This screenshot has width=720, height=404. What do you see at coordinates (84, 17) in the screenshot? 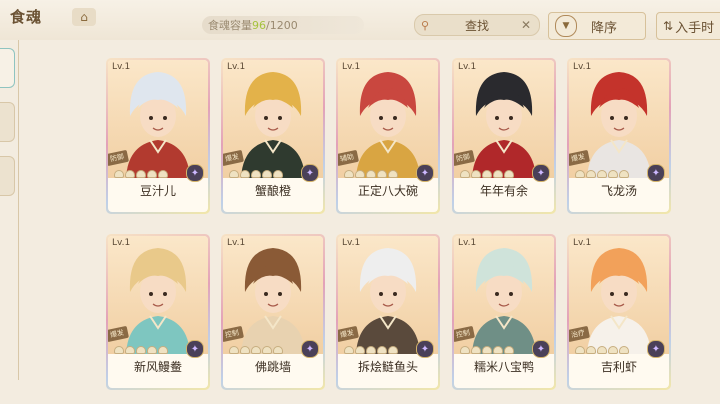
I see `home-icon: ⌂` at bounding box center [84, 17].